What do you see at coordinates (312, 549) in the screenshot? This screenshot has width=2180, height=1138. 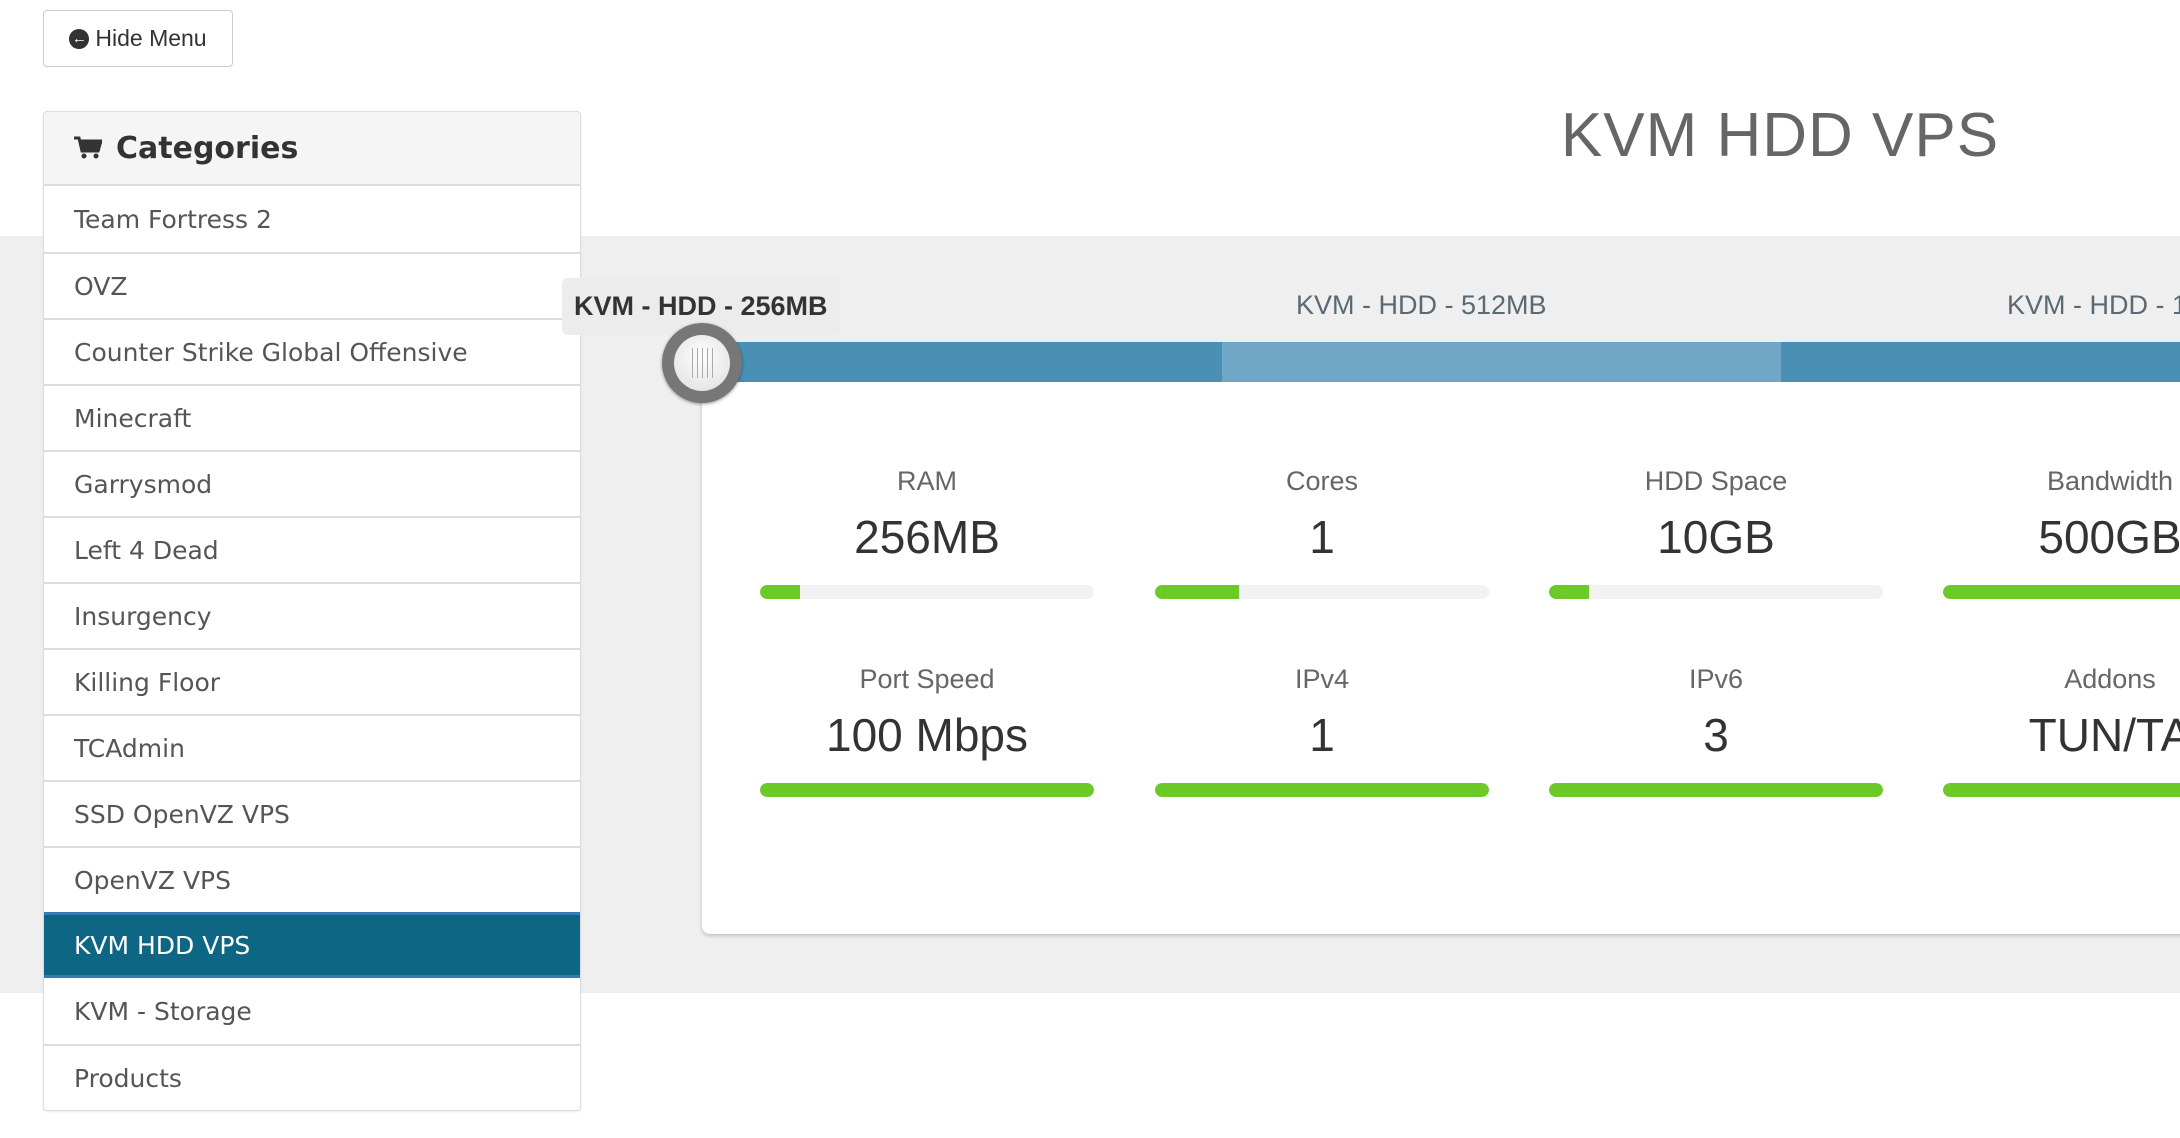 I see `sidebar-item: Left 4 Dead` at bounding box center [312, 549].